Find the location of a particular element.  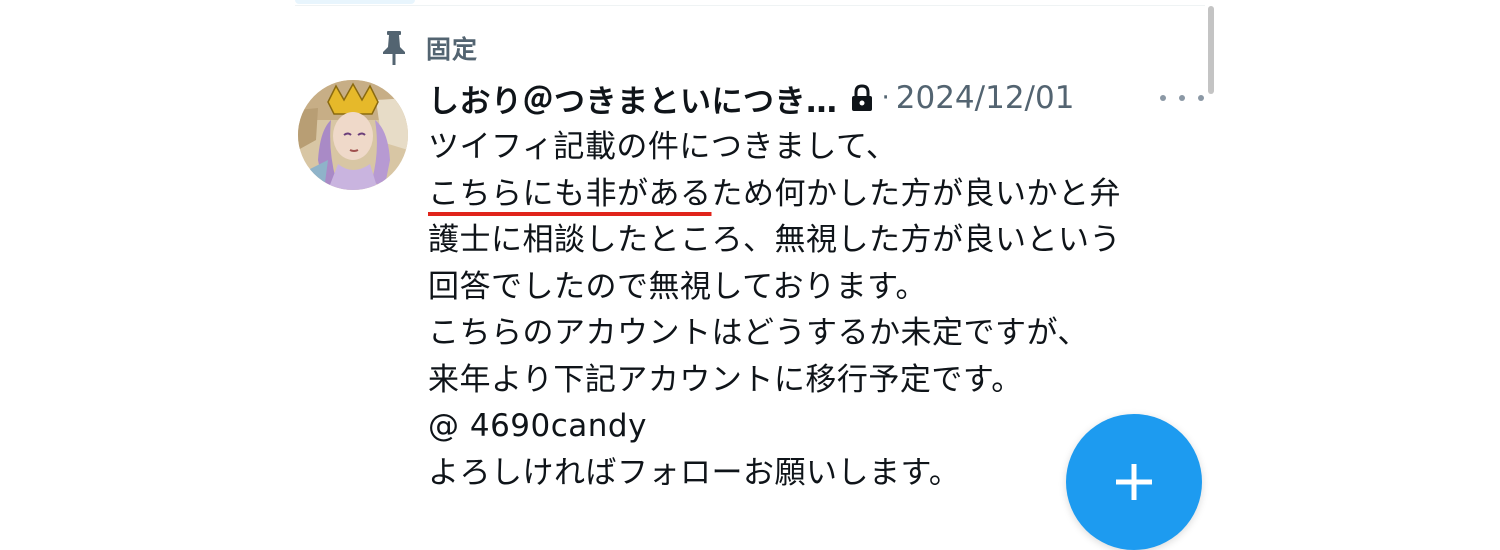

tweet-line: ツイフィ記載の件につきまして、 is located at coordinates (663, 147).